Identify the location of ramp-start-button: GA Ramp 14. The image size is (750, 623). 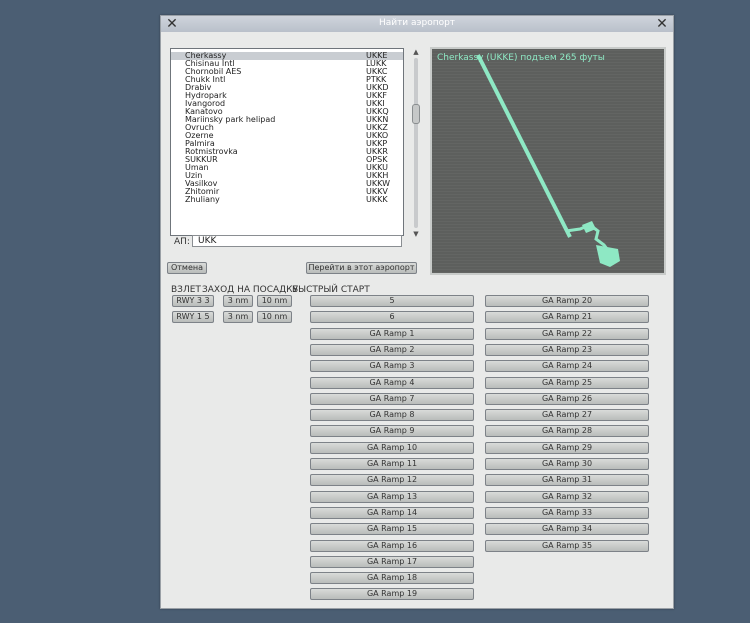
(392, 512).